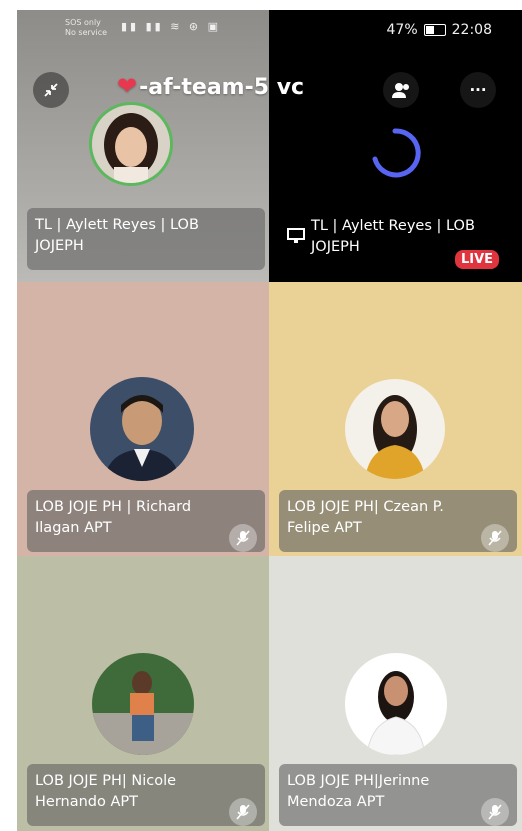 The image size is (522, 831). Describe the element at coordinates (324, 528) in the screenshot. I see `participant-name-line2: Felipe APT` at that location.